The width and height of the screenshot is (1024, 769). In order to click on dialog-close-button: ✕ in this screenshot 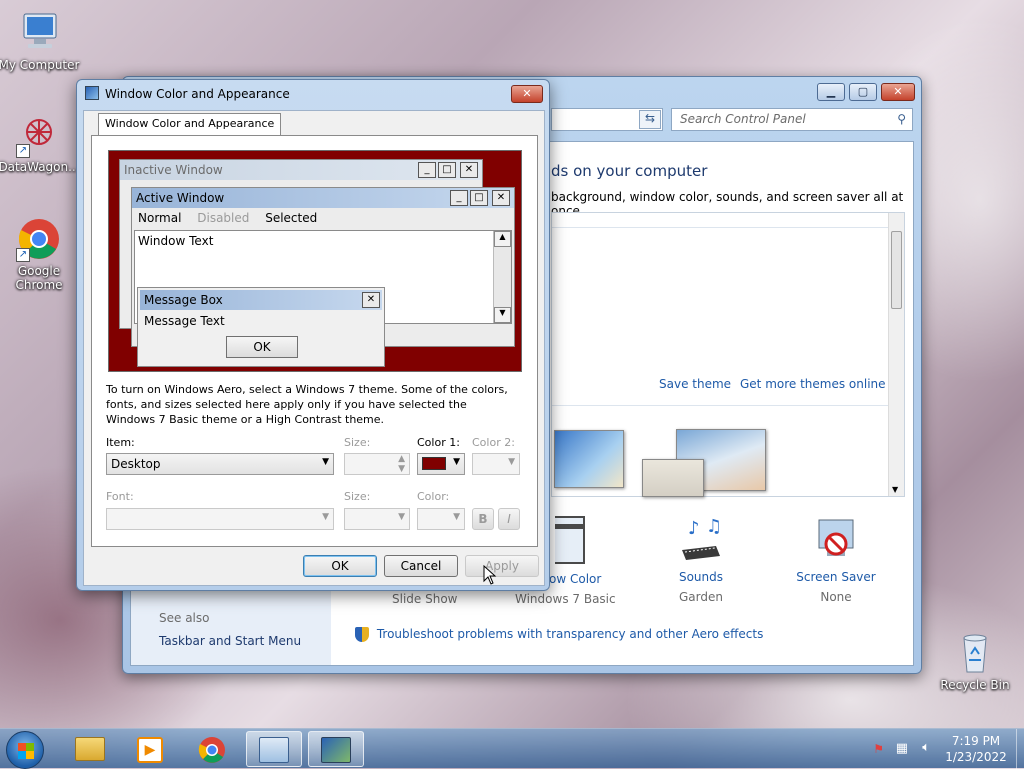, I will do `click(527, 94)`.